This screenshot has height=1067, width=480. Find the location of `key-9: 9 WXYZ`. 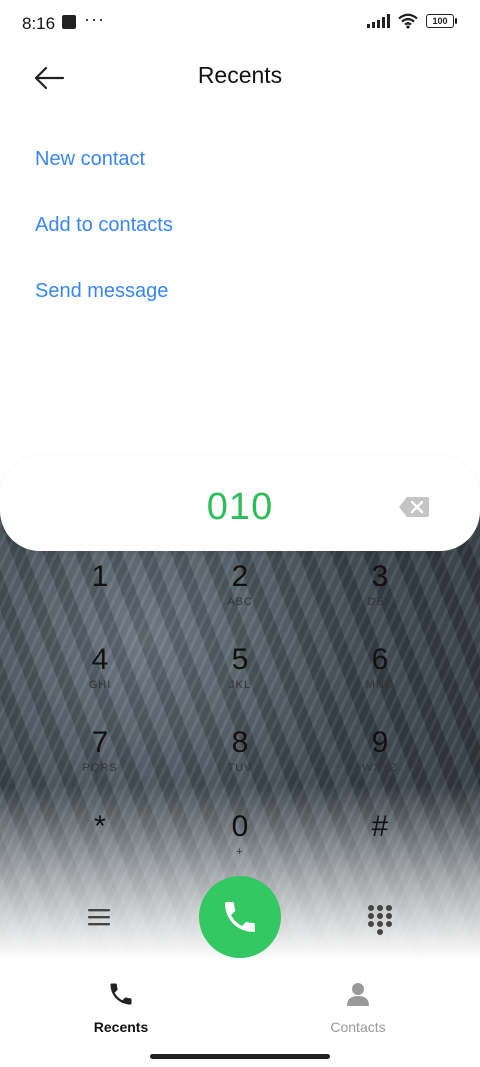

key-9: 9 WXYZ is located at coordinates (380, 761).